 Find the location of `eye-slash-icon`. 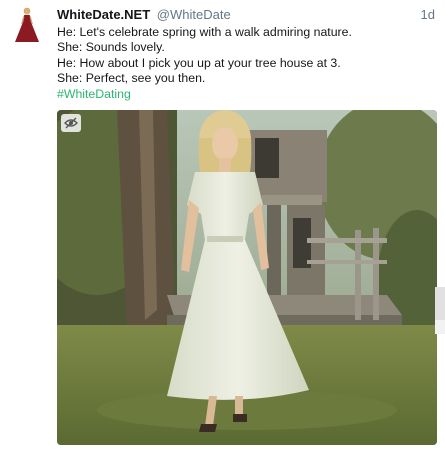

eye-slash-icon is located at coordinates (71, 123).